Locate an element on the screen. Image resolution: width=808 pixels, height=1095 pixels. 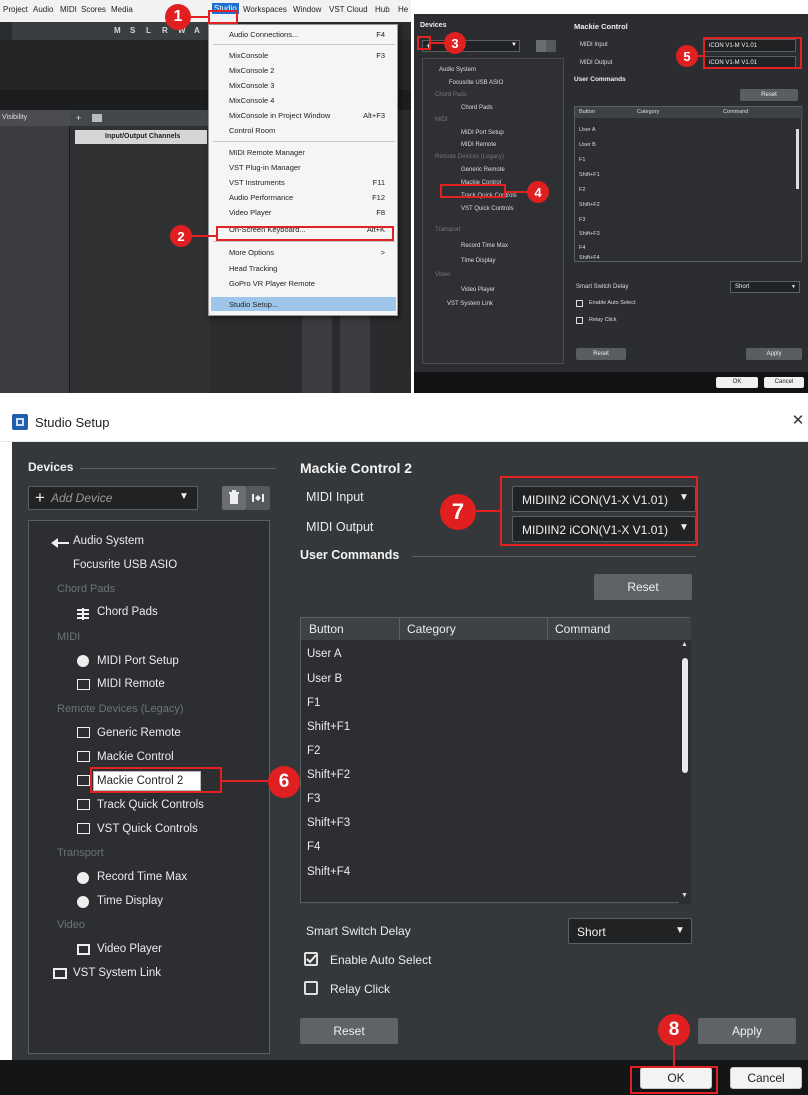
mini-table-row: F3 is located at coordinates (582, 220).